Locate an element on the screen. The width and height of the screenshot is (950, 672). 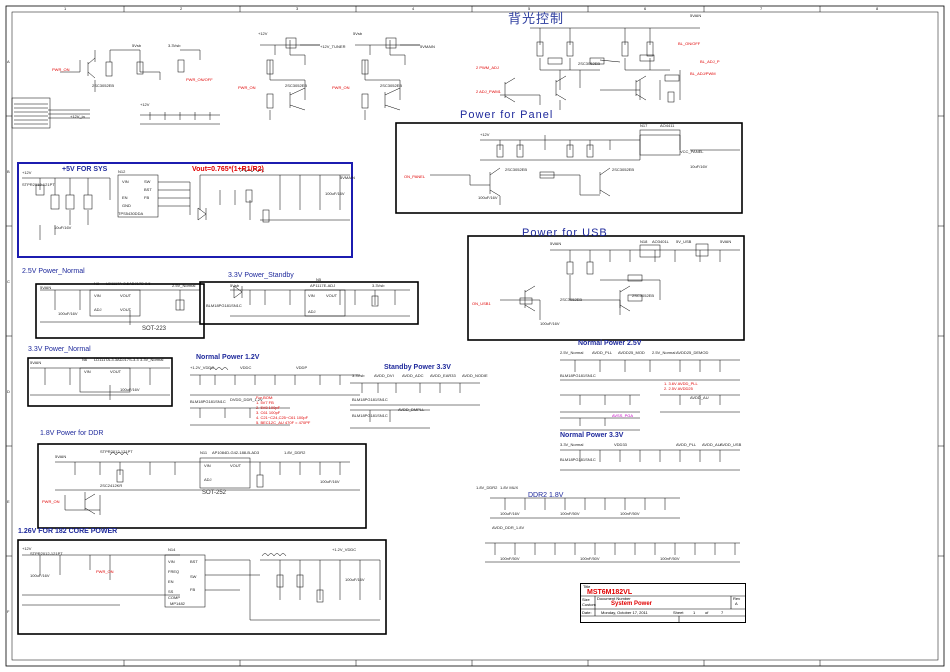
net-12vddc: +1.2V_VDDC is located at coordinates (202, 367).